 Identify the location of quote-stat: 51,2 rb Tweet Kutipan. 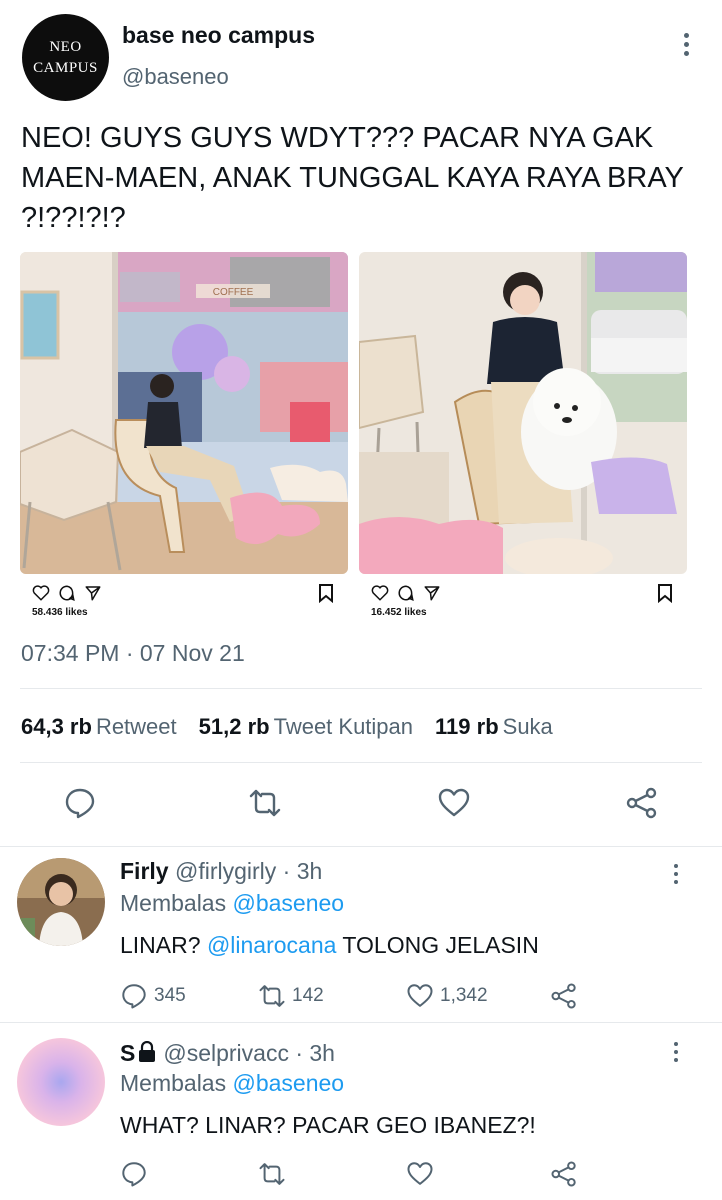
(306, 727).